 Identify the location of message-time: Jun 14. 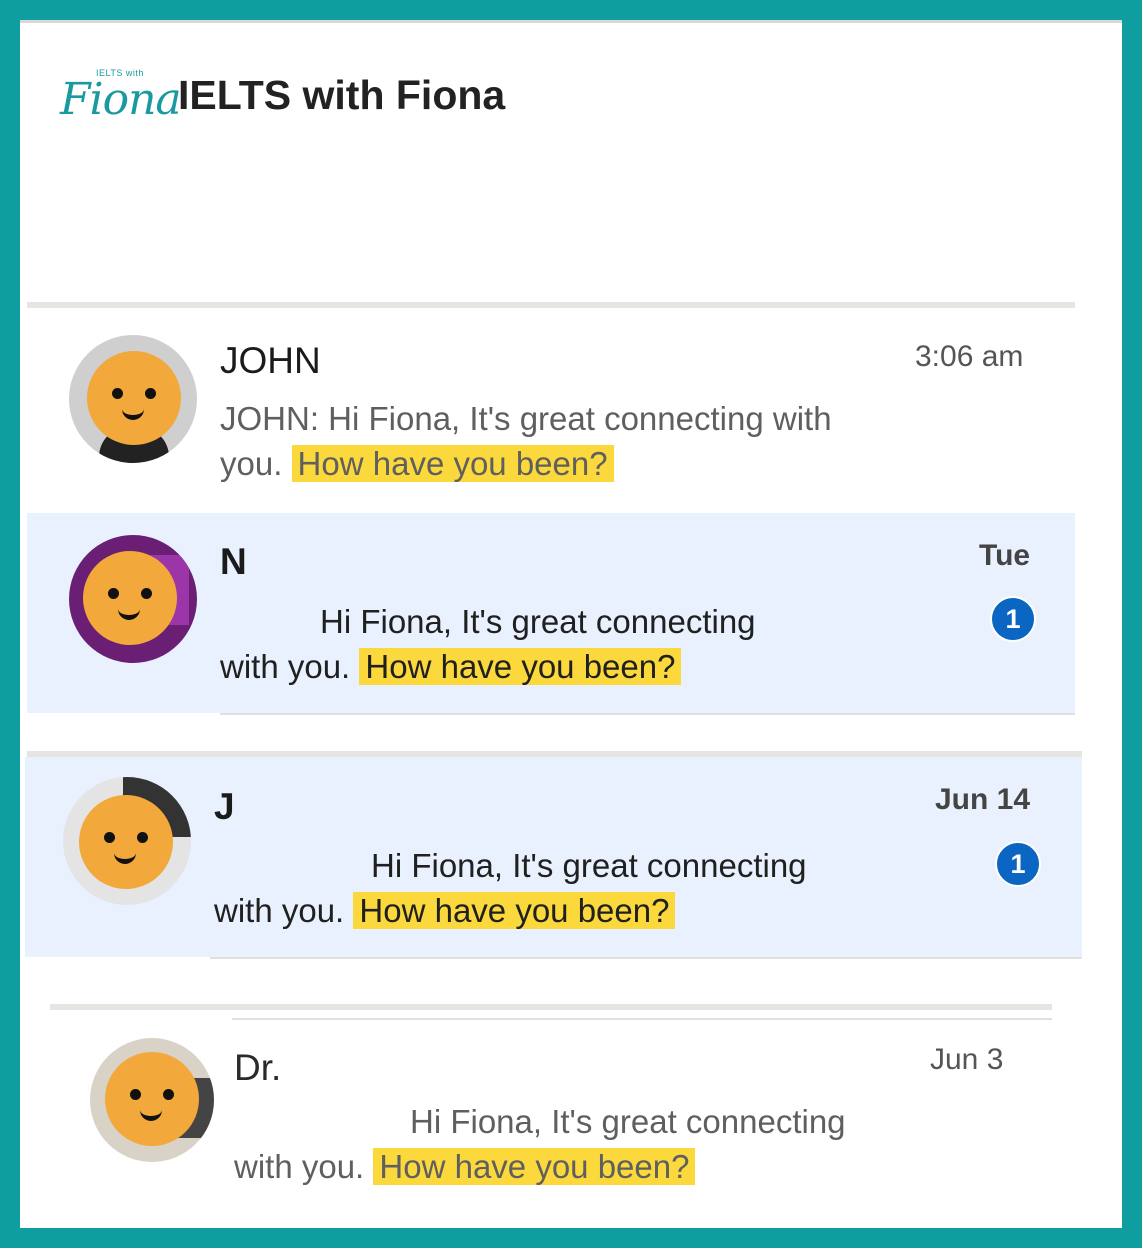
(983, 799).